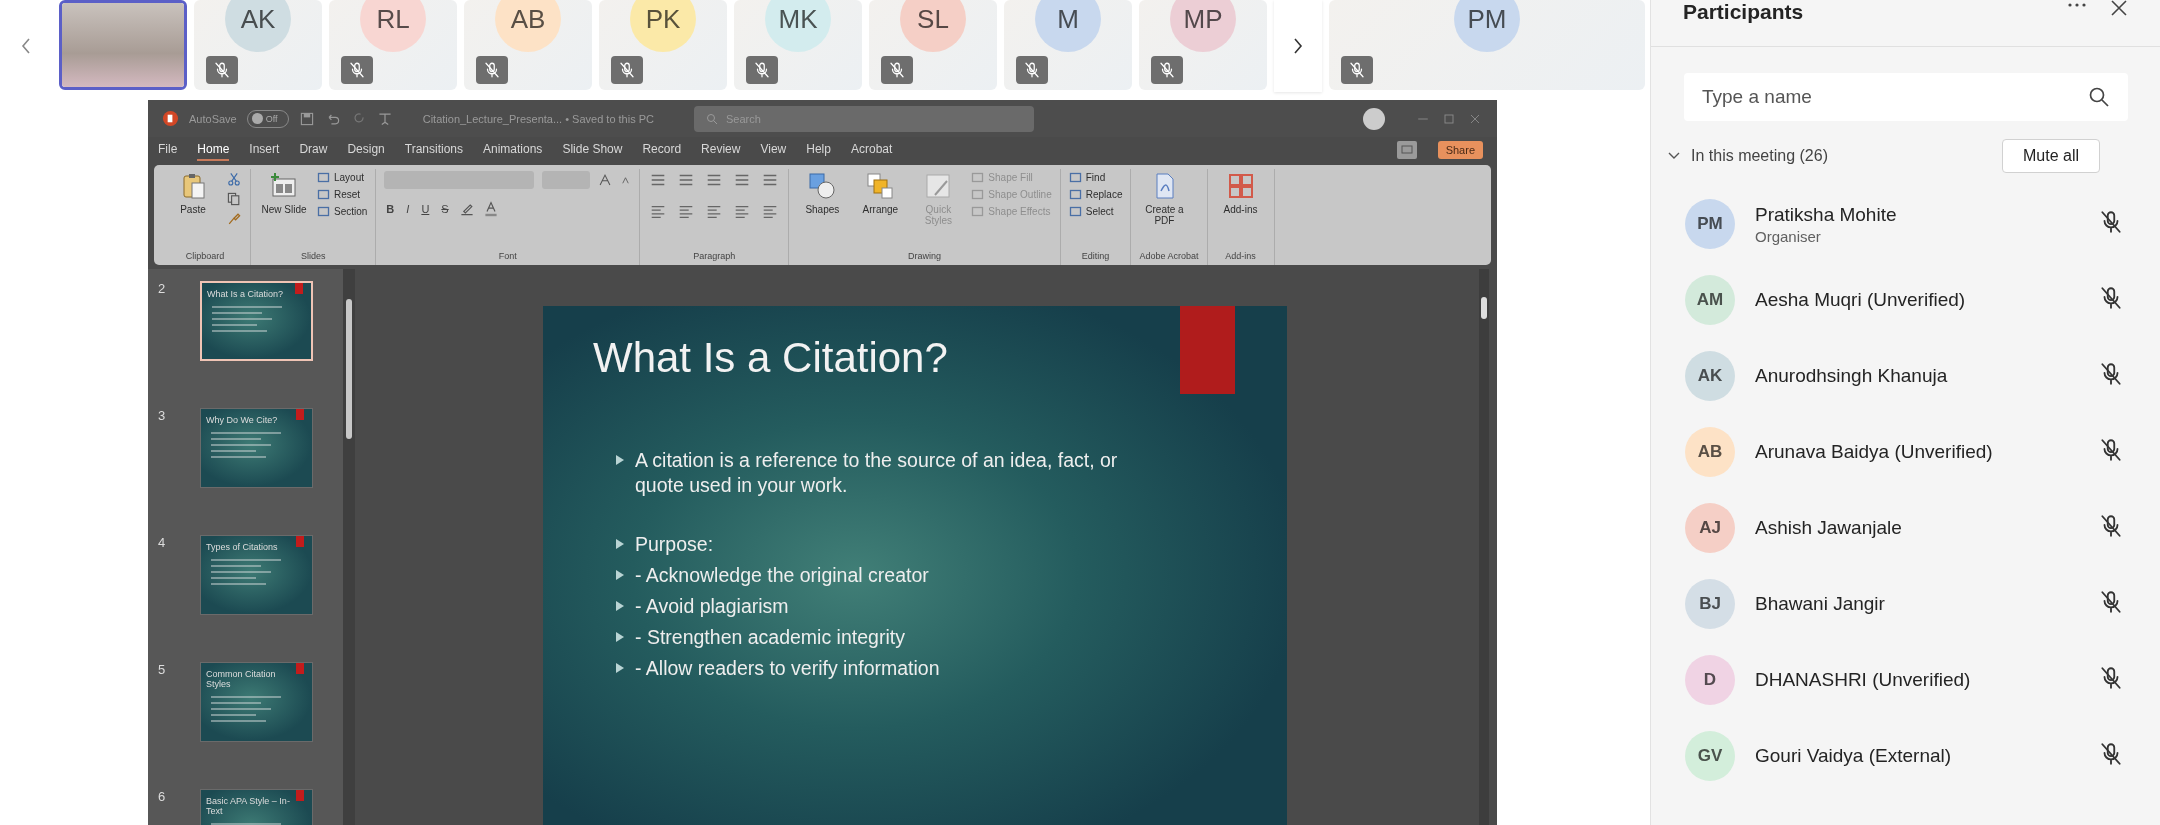  What do you see at coordinates (674, 544) in the screenshot?
I see `bullet-text: Purpose:` at bounding box center [674, 544].